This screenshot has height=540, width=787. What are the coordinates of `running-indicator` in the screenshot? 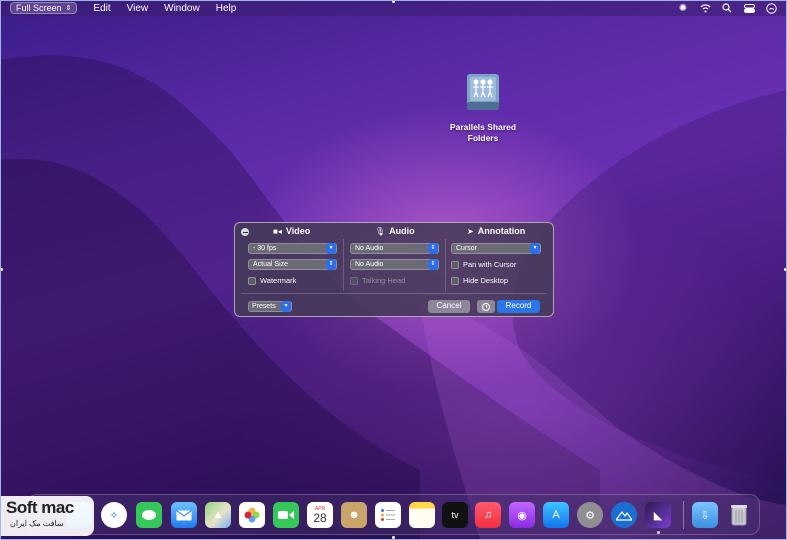 It's located at (658, 532).